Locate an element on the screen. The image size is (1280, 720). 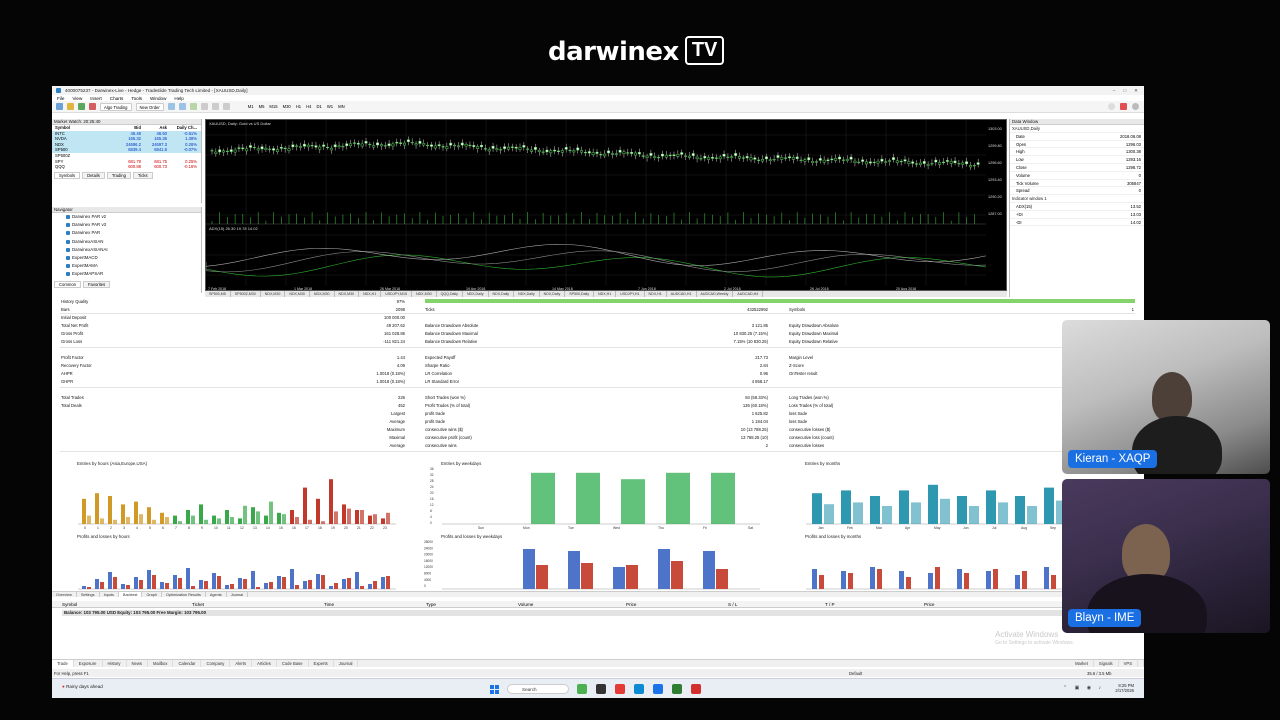
metatrader-taskbar-icon is located at coordinates (696, 689).